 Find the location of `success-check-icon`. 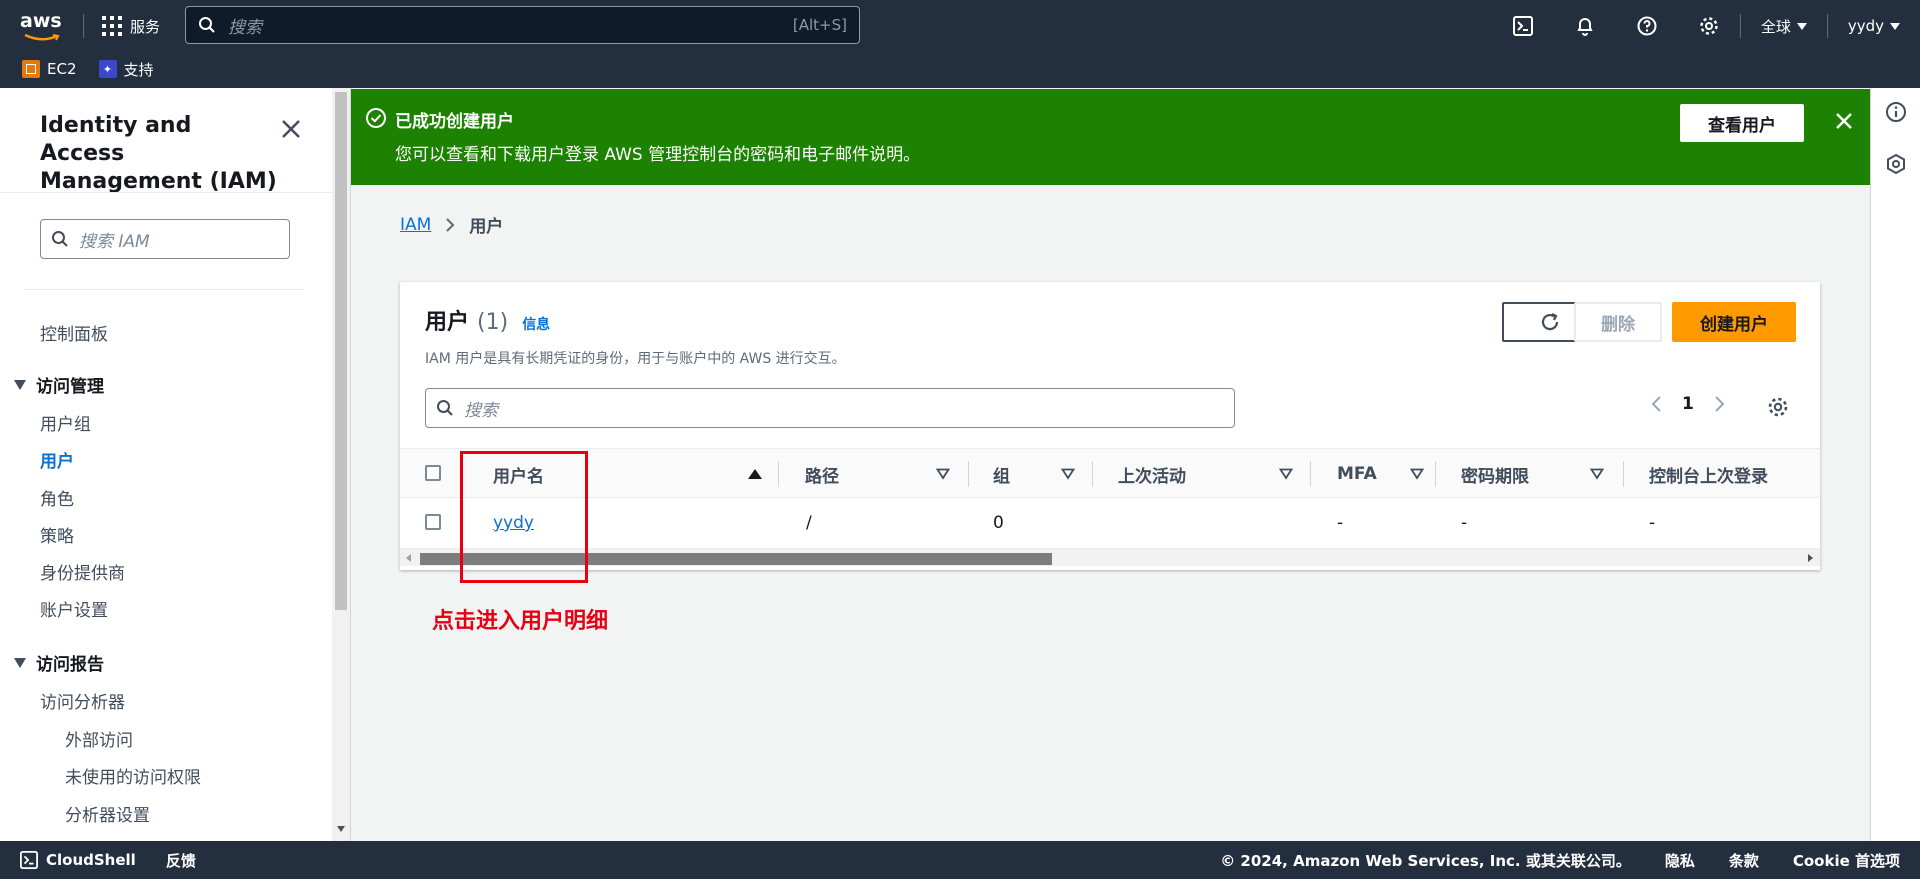

success-check-icon is located at coordinates (376, 118).